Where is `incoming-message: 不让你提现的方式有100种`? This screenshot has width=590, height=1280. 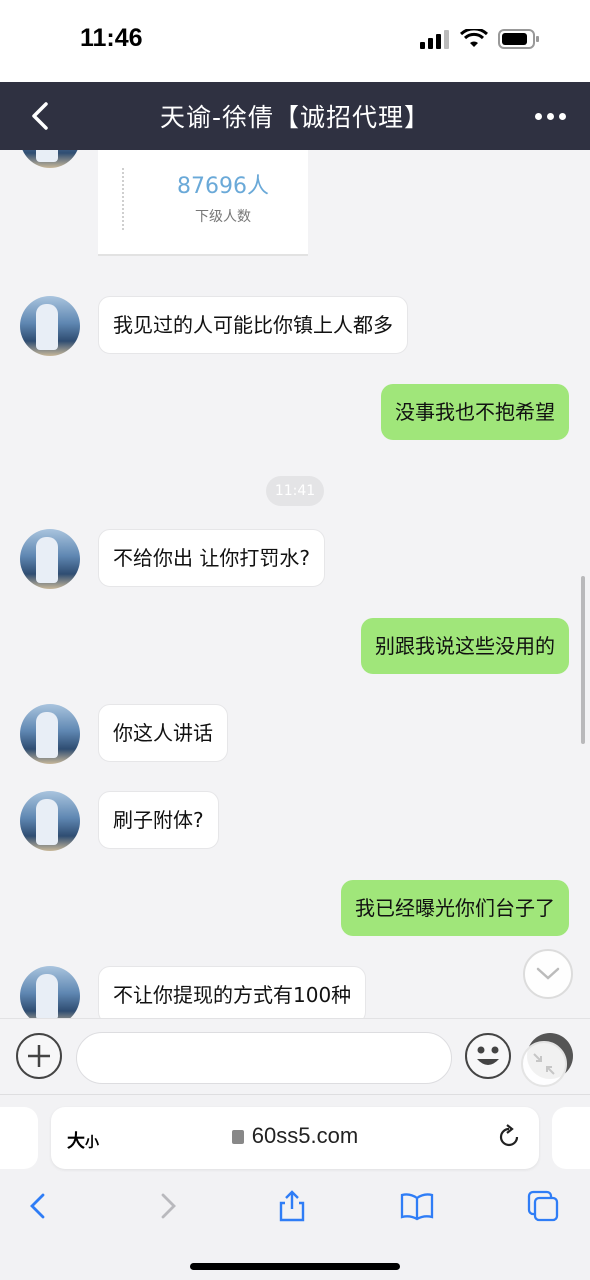 incoming-message: 不让你提现的方式有100种 is located at coordinates (232, 992).